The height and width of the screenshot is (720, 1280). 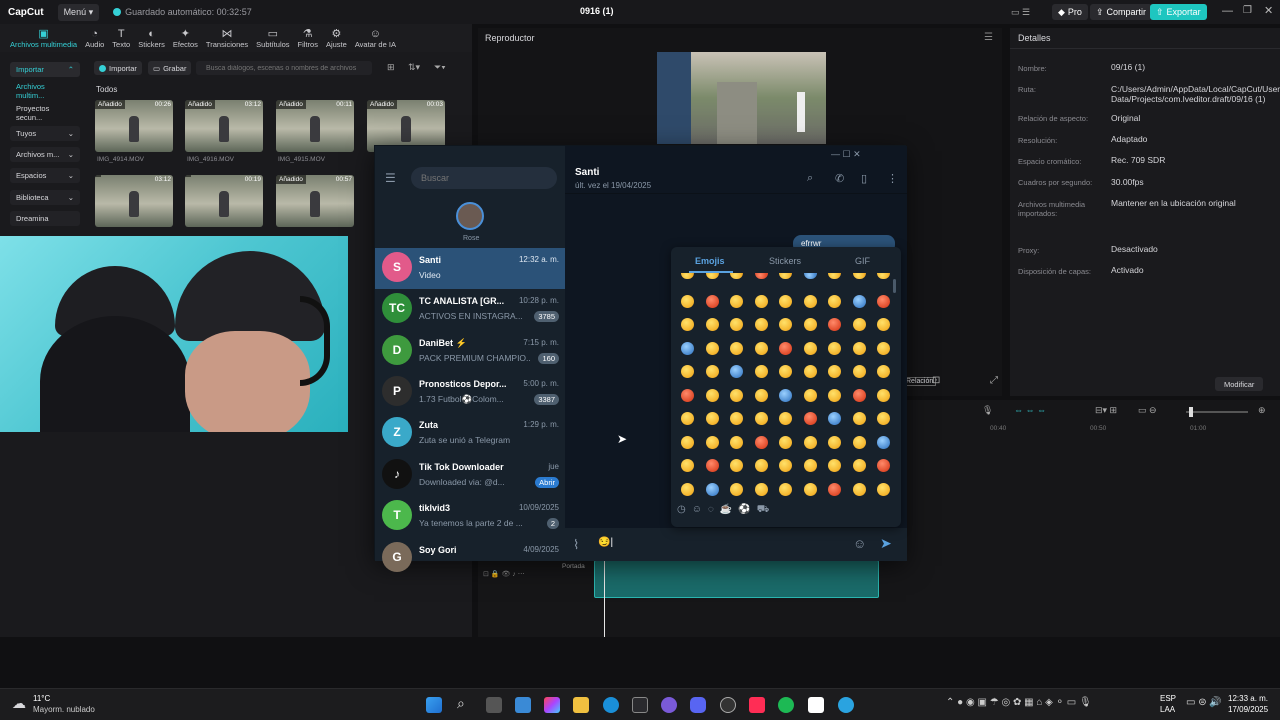 What do you see at coordinates (1262, 410) in the screenshot?
I see `zoom-in-icon: ⊕` at bounding box center [1262, 410].